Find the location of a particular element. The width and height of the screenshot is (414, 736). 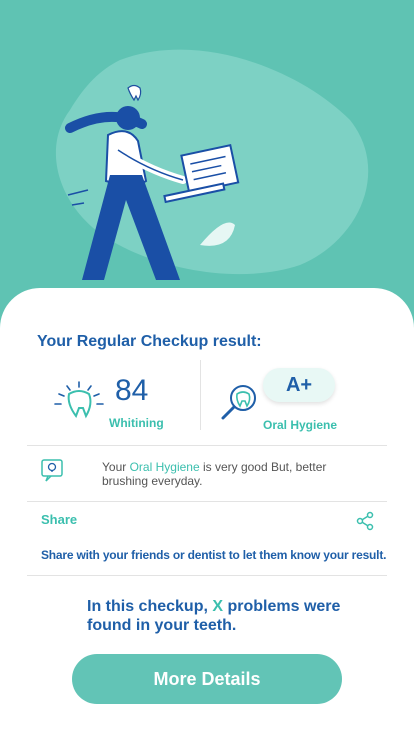

share-icon is located at coordinates (365, 521).